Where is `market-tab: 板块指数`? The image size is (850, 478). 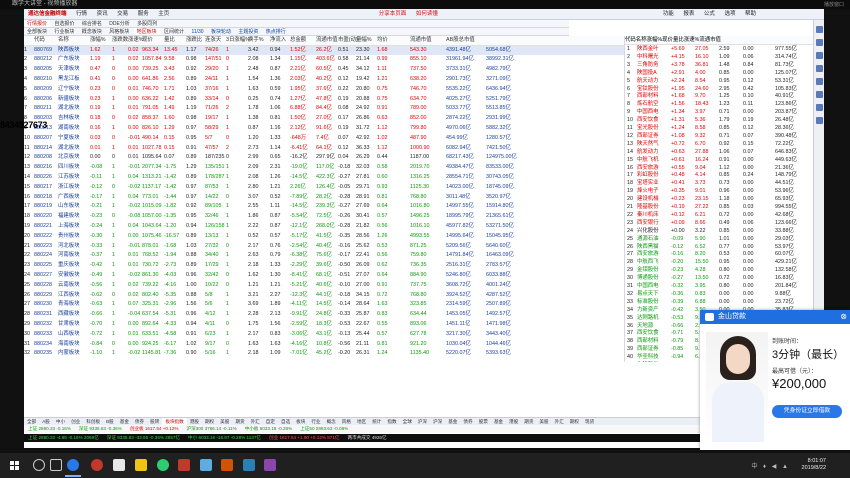 market-tab: 板块指数 is located at coordinates (174, 421).